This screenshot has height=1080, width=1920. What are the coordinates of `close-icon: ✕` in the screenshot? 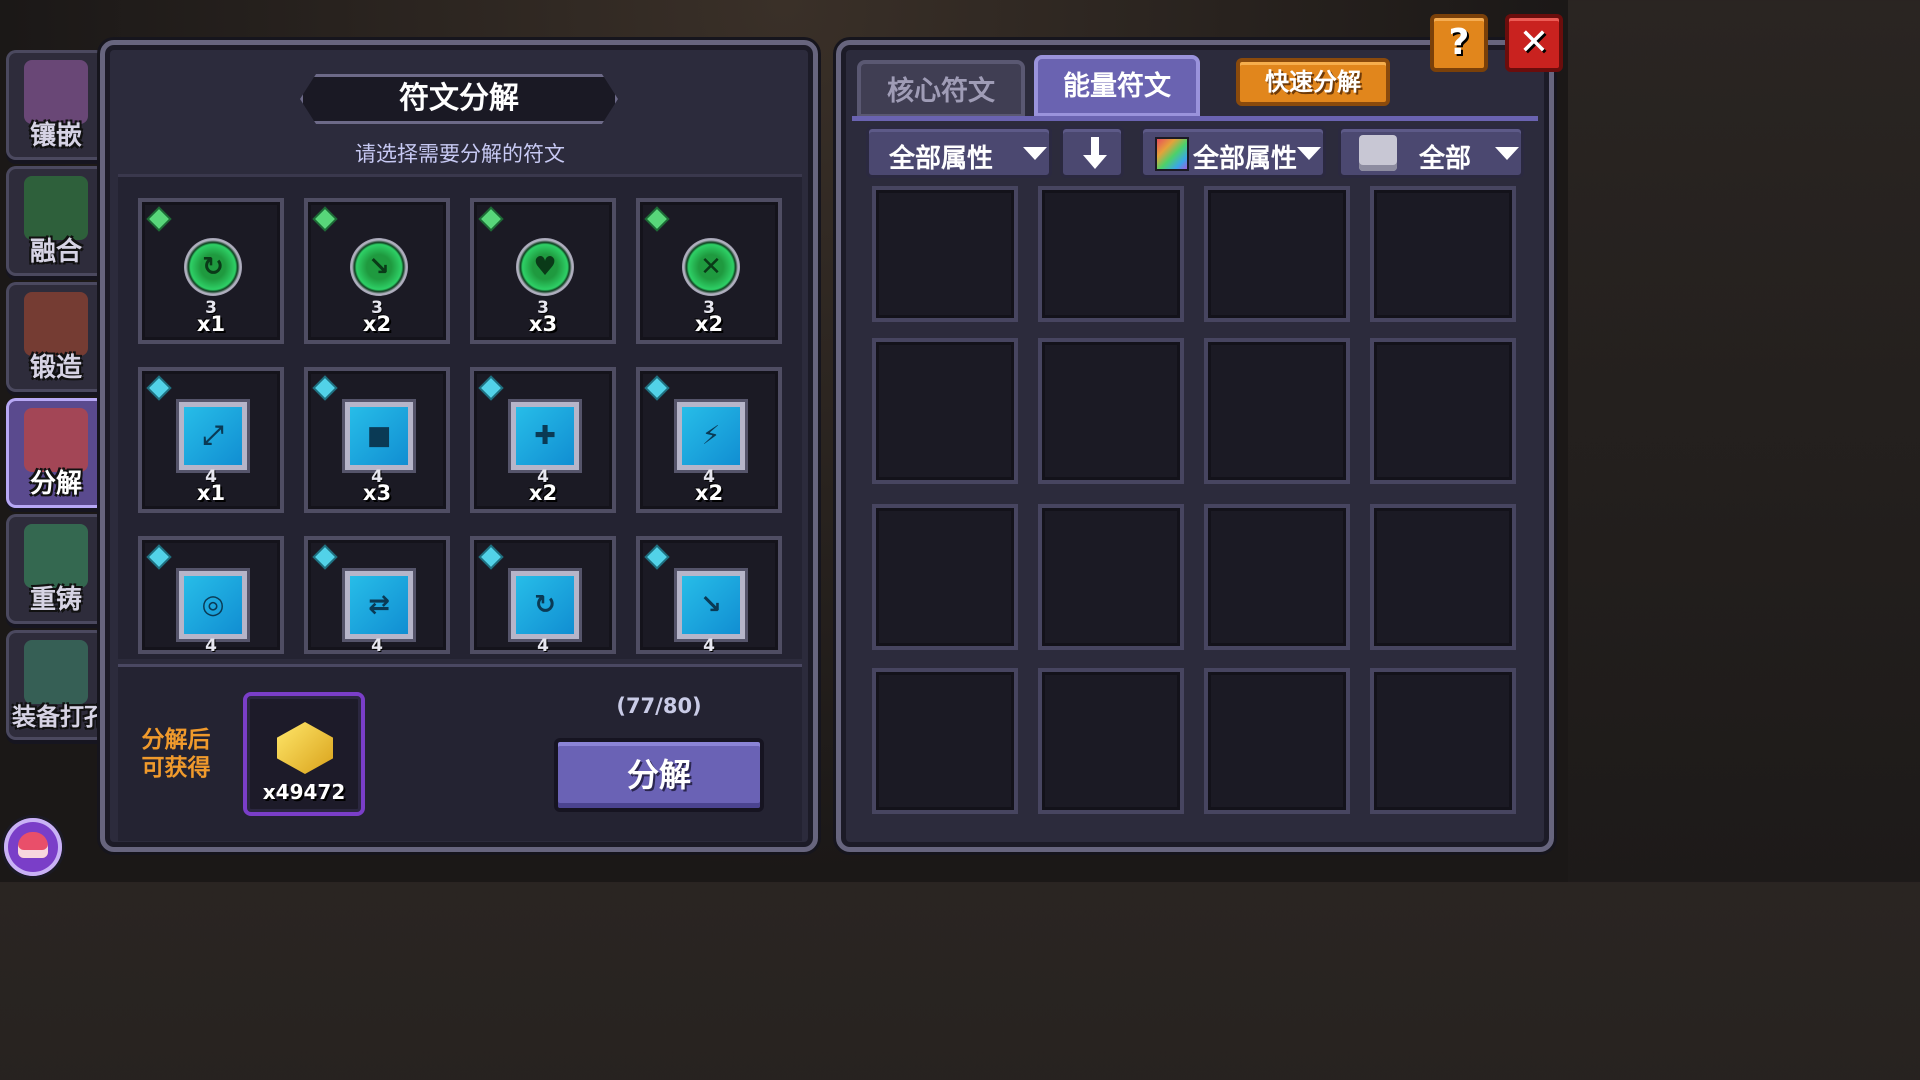 It's located at (1534, 42).